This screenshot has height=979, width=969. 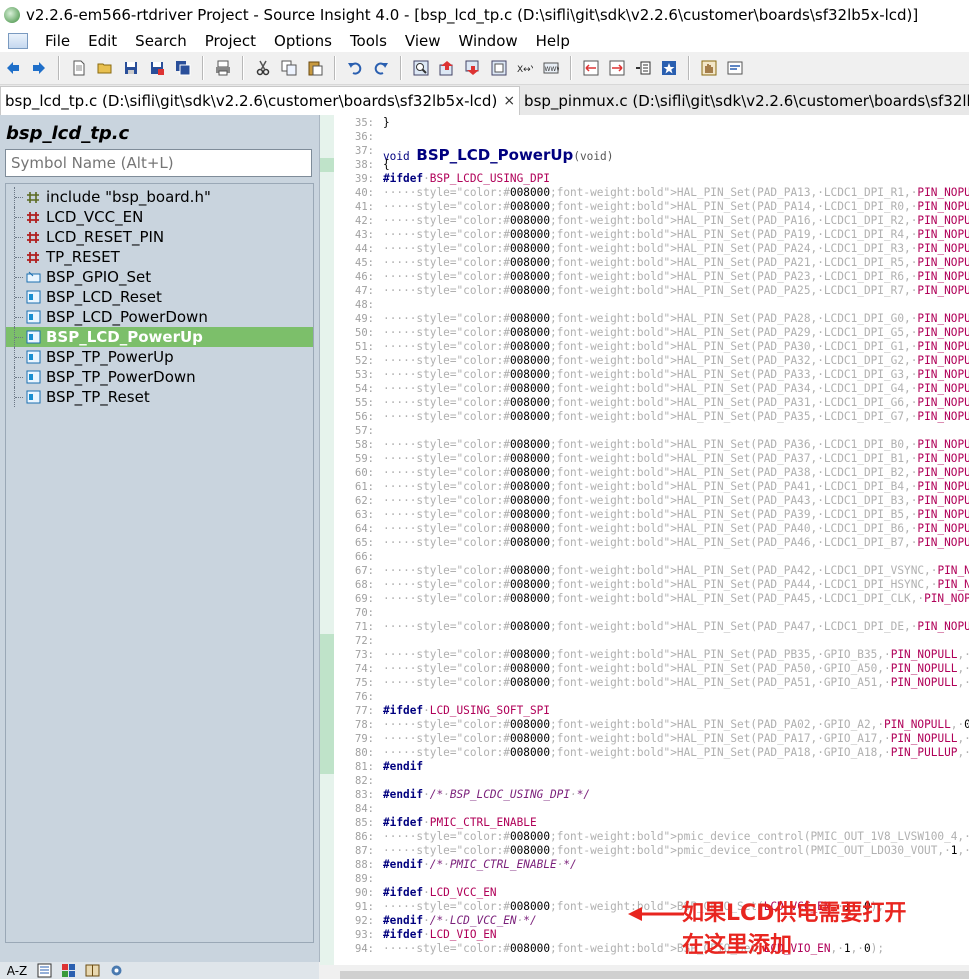 What do you see at coordinates (440, 892) in the screenshot?
I see `code-line: #ifdef·LCD_VCC_EN` at bounding box center [440, 892].